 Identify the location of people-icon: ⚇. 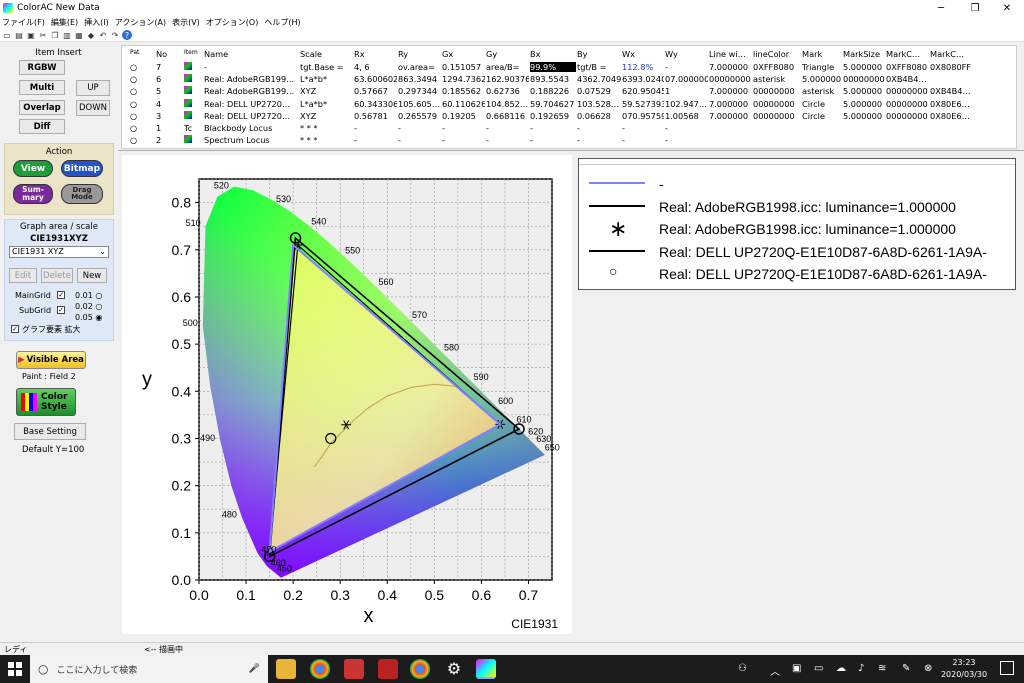
(742, 668).